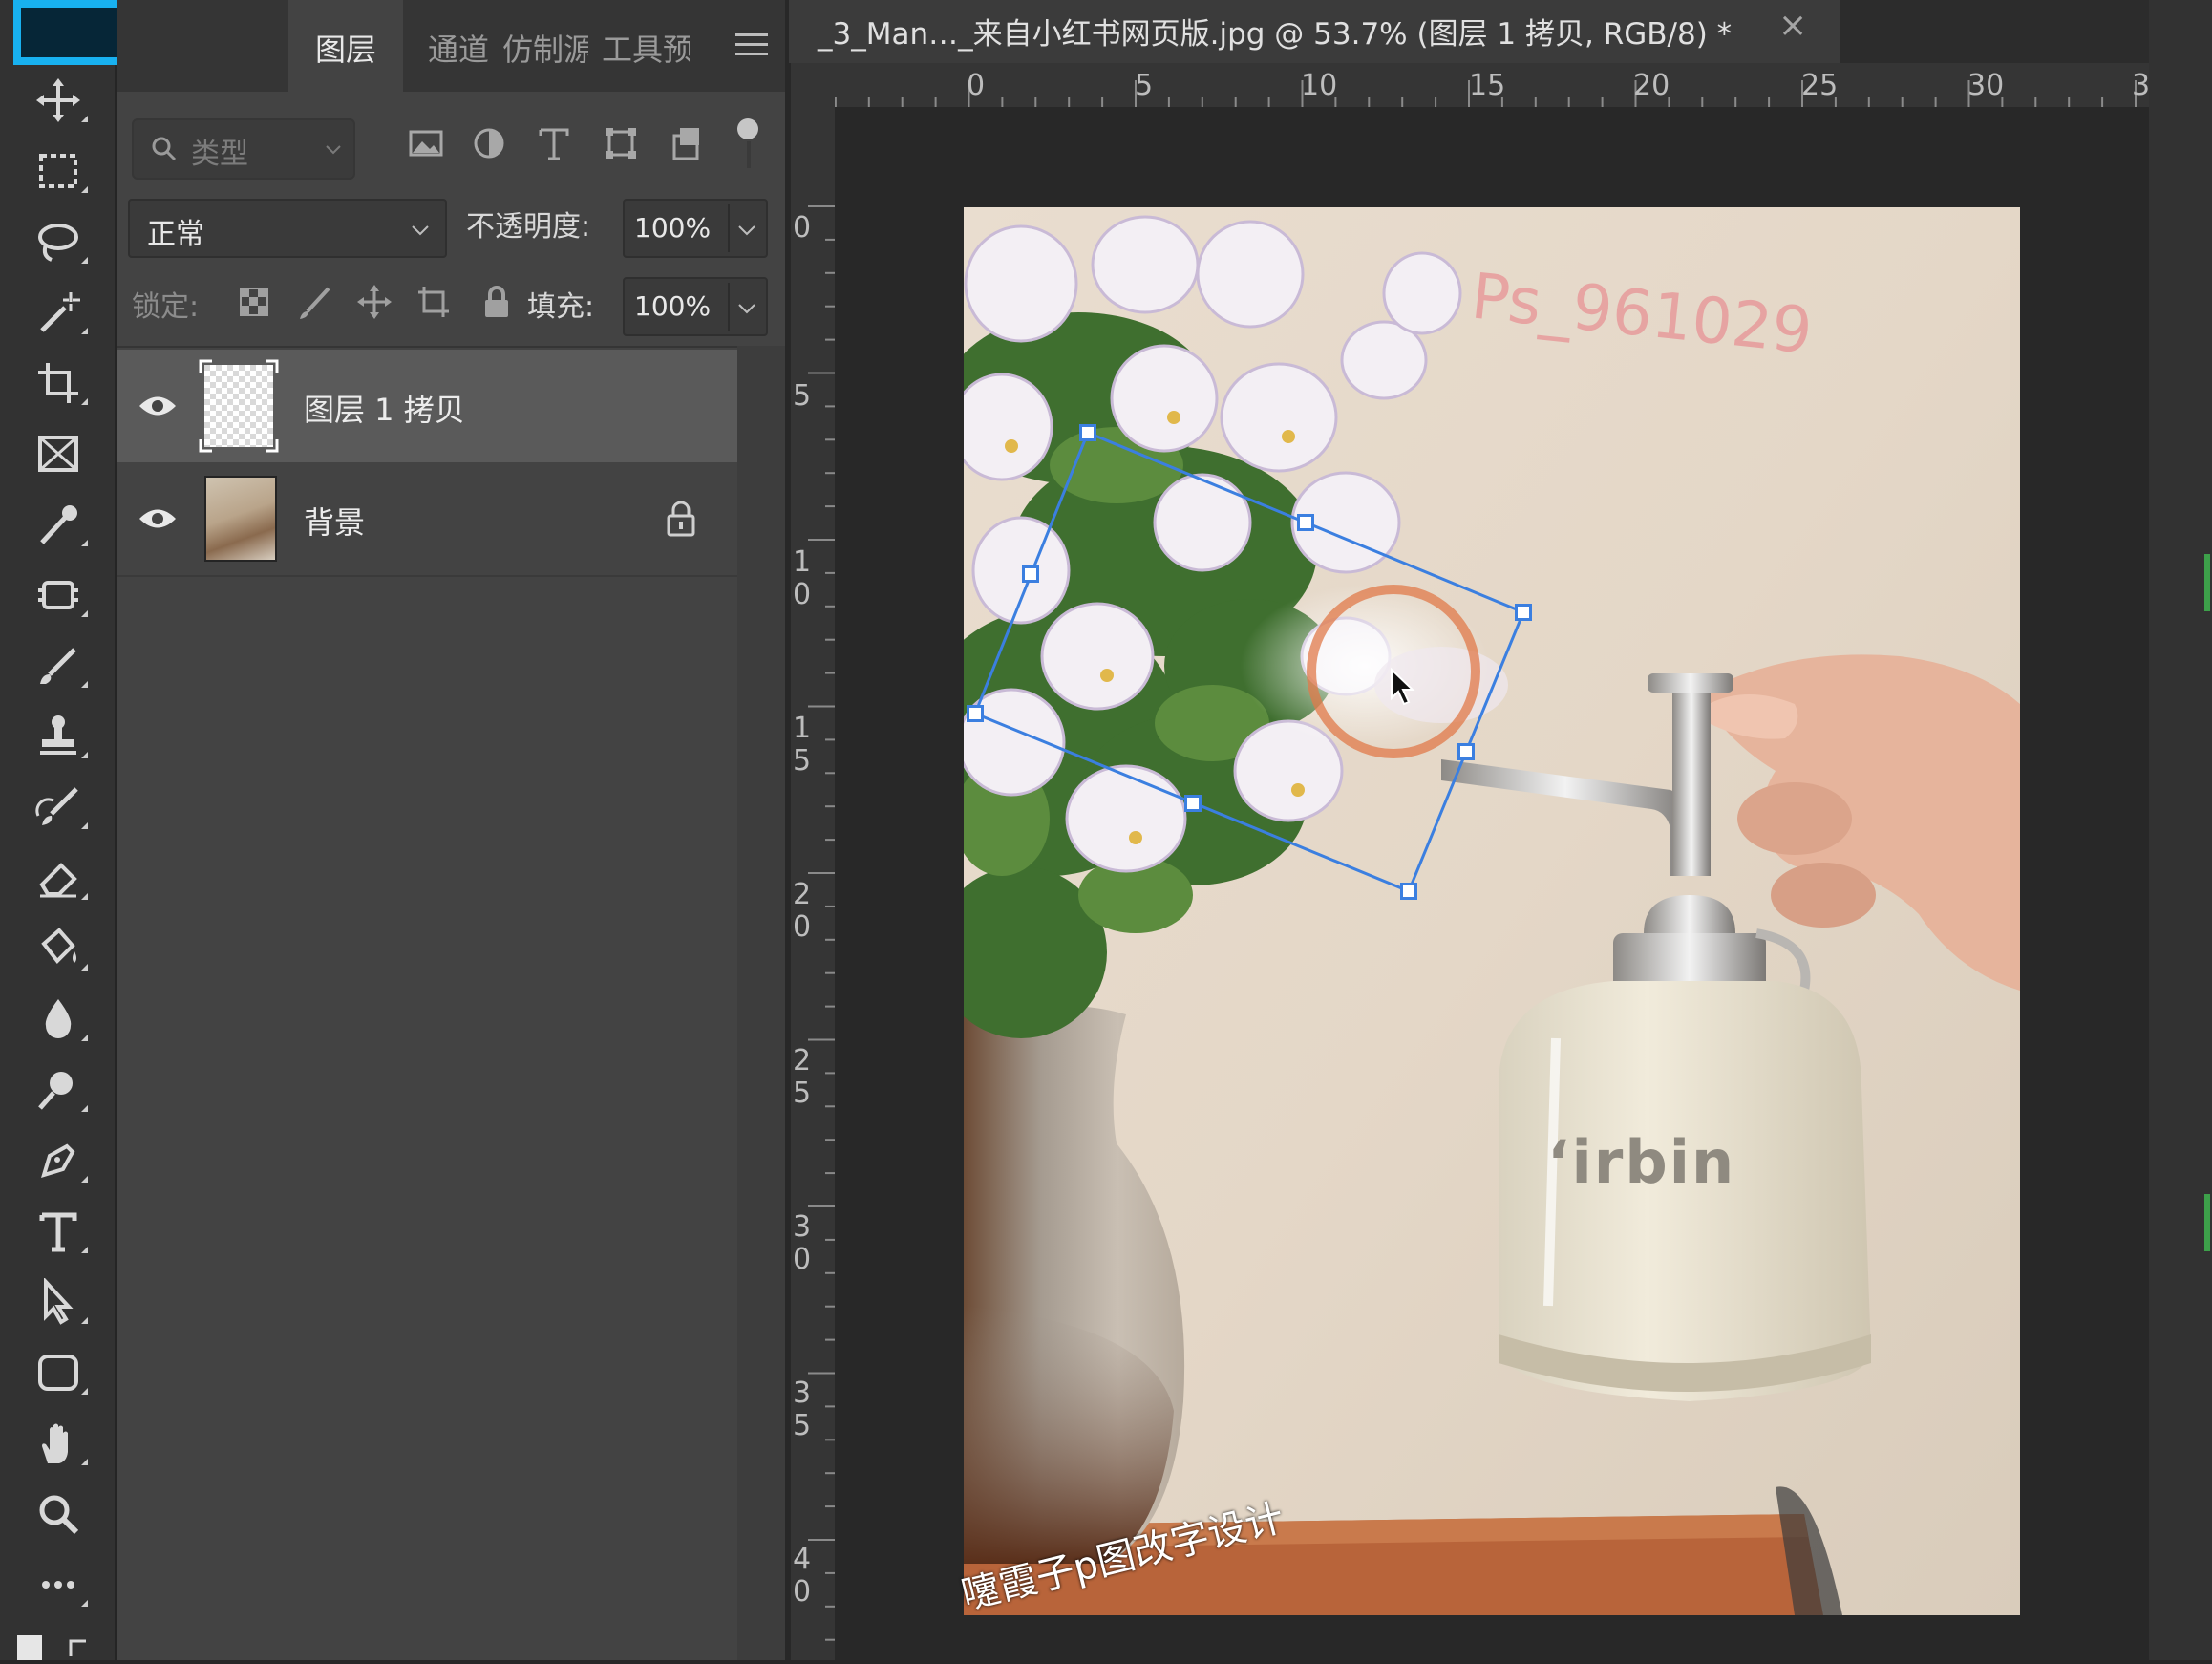 This screenshot has width=2212, height=1664. Describe the element at coordinates (1030, 574) in the screenshot. I see `transform-handle-left` at that location.